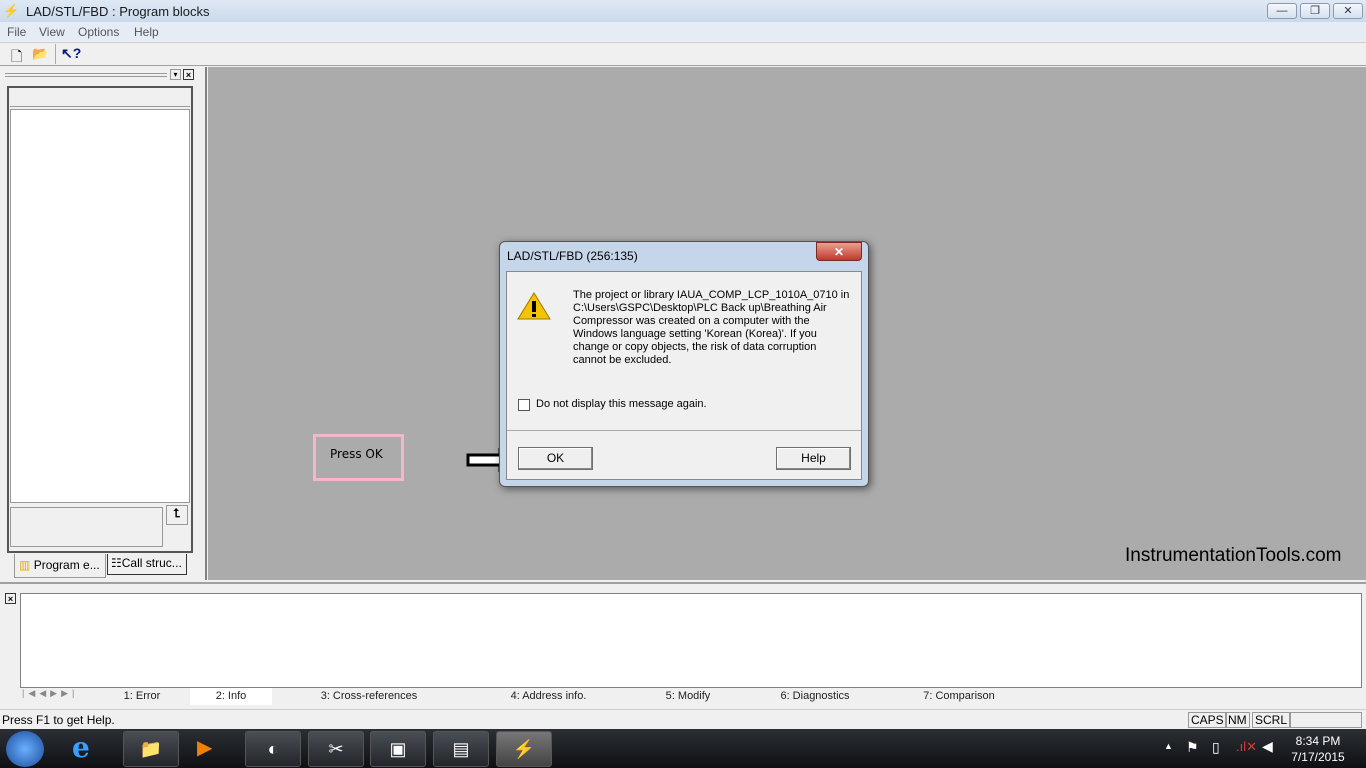  Describe the element at coordinates (621, 404) in the screenshot. I see `dont-show-label: Do not display this message again.` at that location.